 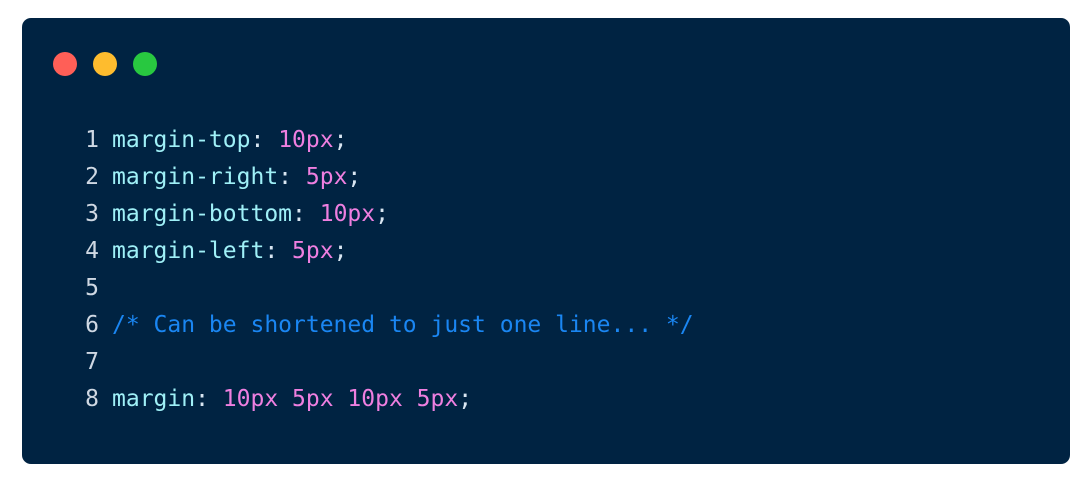 I want to click on line-number: 3, so click(x=92, y=214).